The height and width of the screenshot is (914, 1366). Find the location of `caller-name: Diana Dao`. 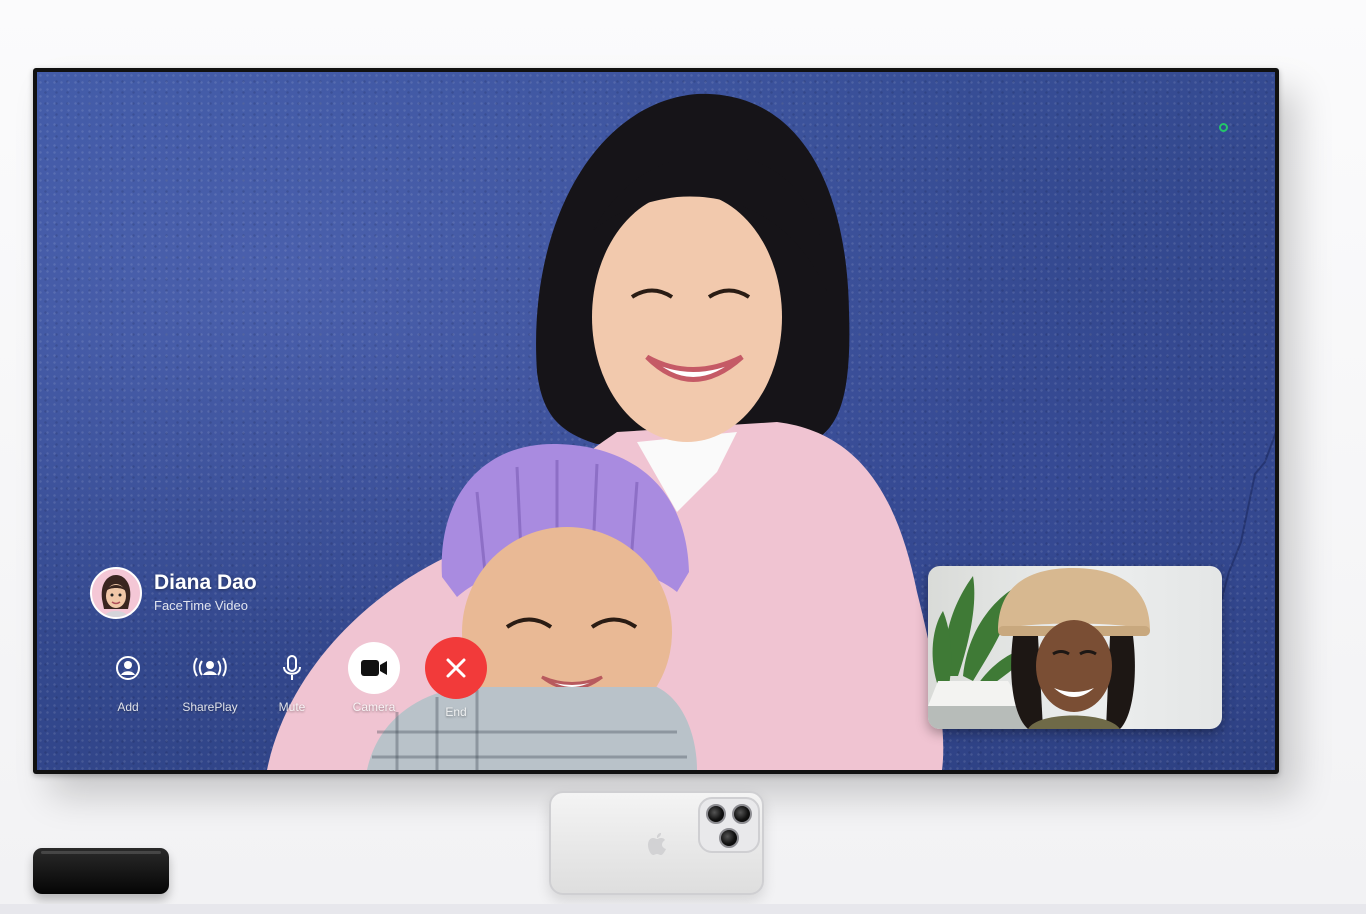

caller-name: Diana Dao is located at coordinates (205, 582).